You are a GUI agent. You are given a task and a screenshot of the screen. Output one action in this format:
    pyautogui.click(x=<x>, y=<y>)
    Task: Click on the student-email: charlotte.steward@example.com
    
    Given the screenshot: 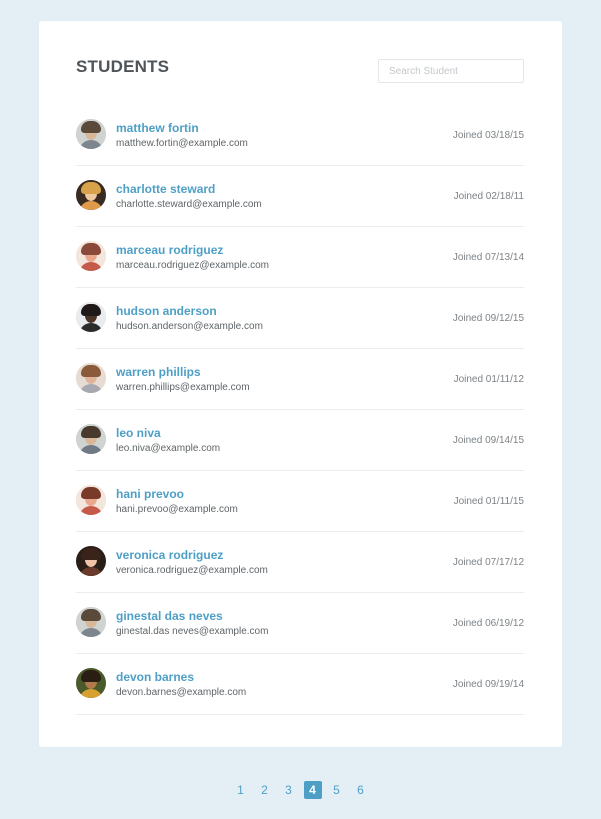 What is the action you would take?
    pyautogui.click(x=189, y=204)
    